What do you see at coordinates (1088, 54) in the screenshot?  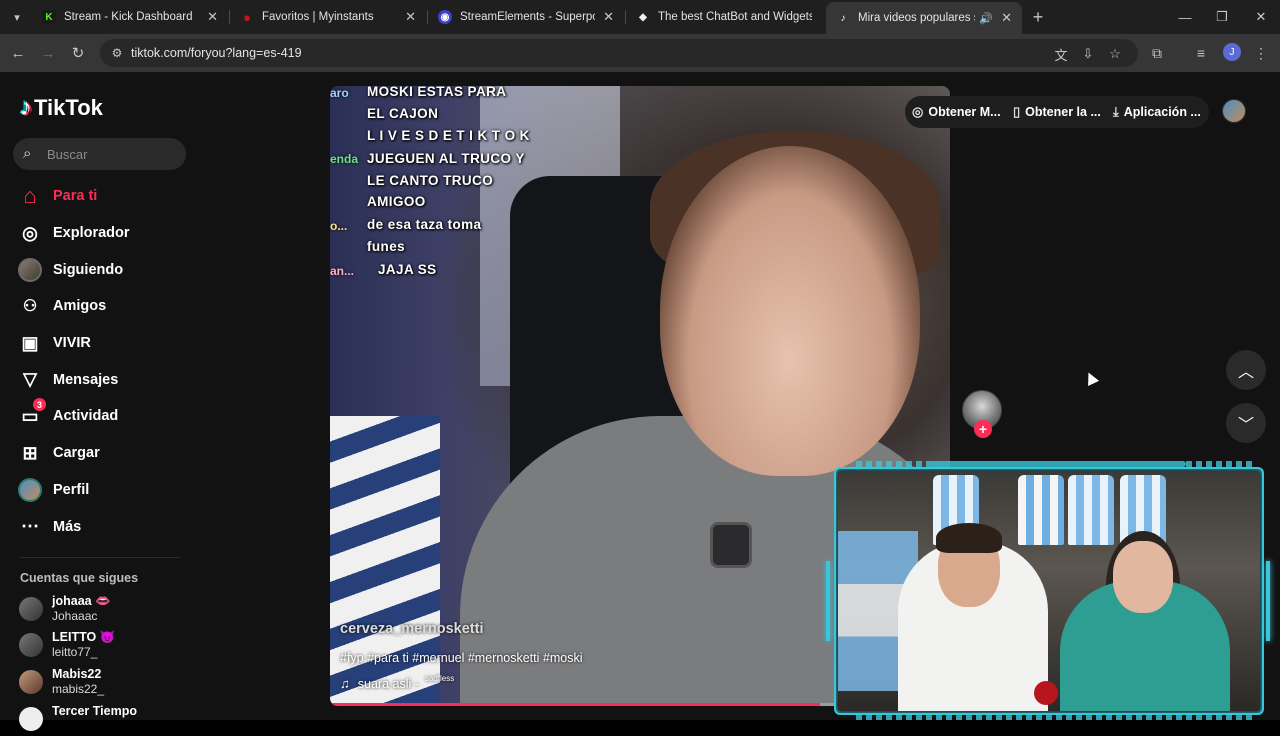 I see `install-app-icon: ⇩` at bounding box center [1088, 54].